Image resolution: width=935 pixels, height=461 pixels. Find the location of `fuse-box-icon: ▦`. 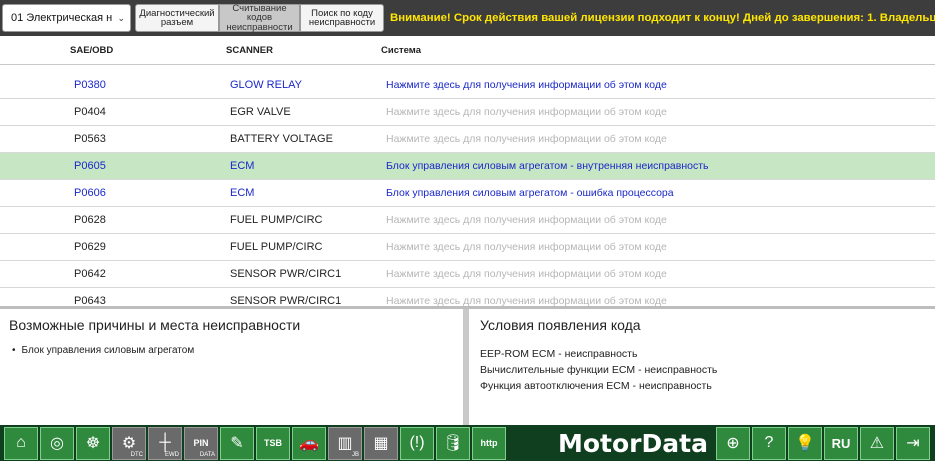

fuse-box-icon: ▦ is located at coordinates (381, 443).